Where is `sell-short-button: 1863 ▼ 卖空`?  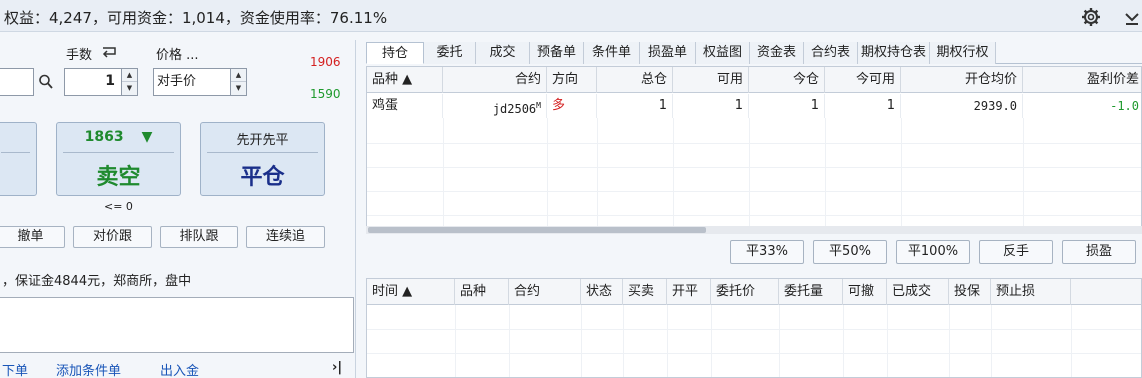
sell-short-button: 1863 ▼ 卖空 is located at coordinates (118, 159).